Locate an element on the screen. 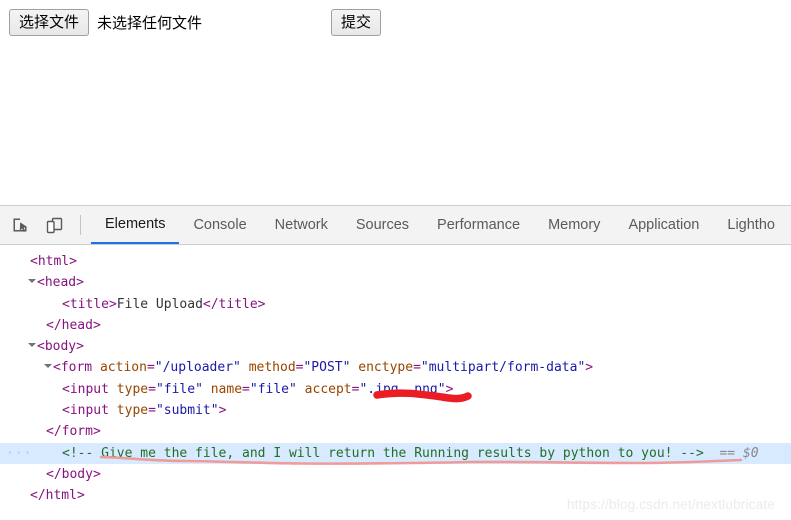  input-submit-type-attr-value: "submit" is located at coordinates (187, 411).